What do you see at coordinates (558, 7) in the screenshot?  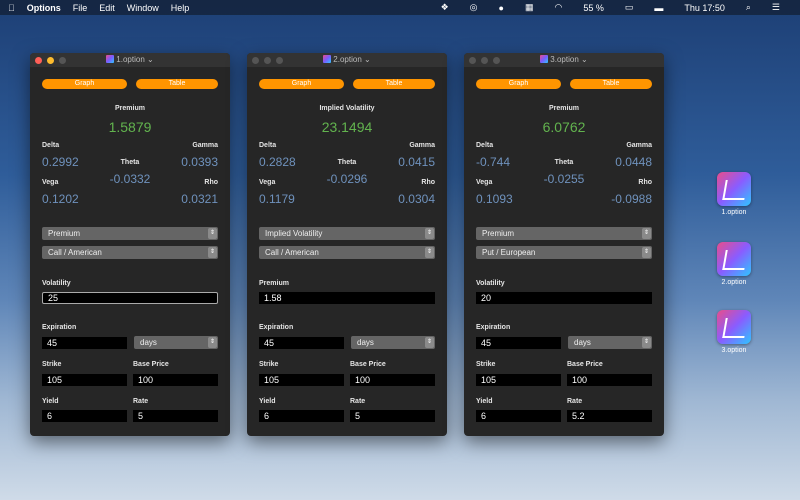 I see `wifi-icon: ◠` at bounding box center [558, 7].